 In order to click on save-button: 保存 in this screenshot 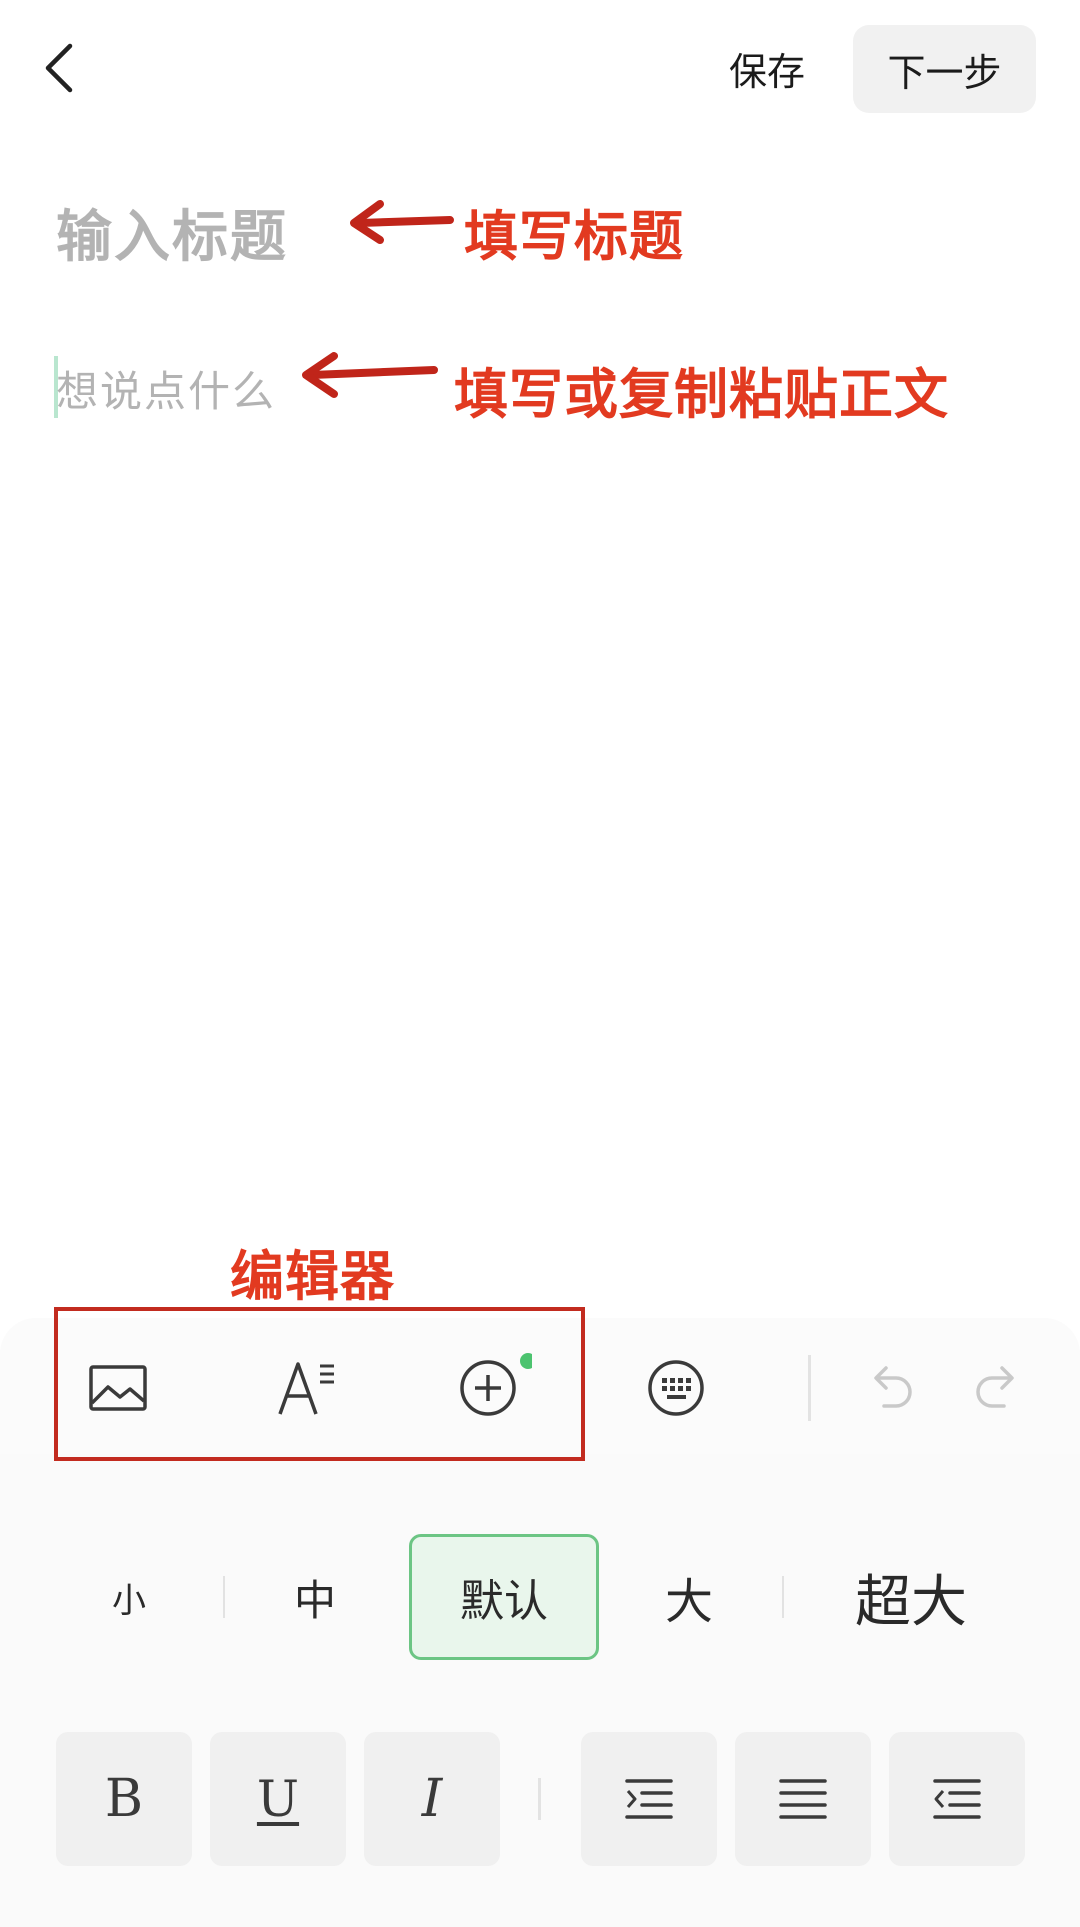, I will do `click(767, 68)`.